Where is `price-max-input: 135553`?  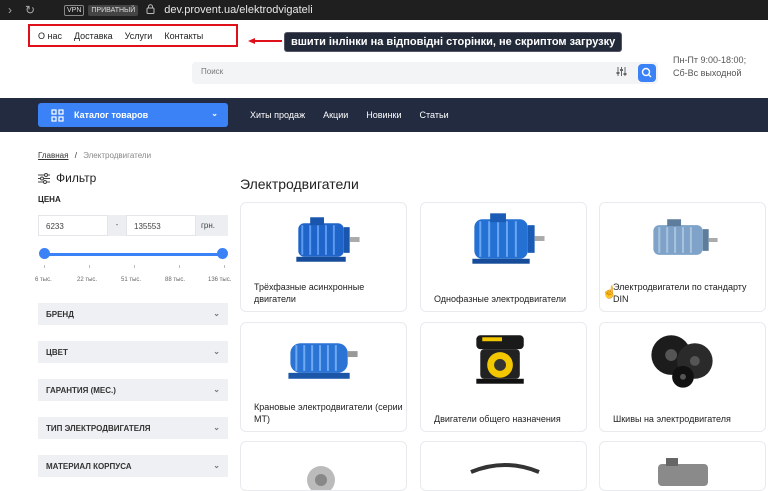 price-max-input: 135553 is located at coordinates (161, 225).